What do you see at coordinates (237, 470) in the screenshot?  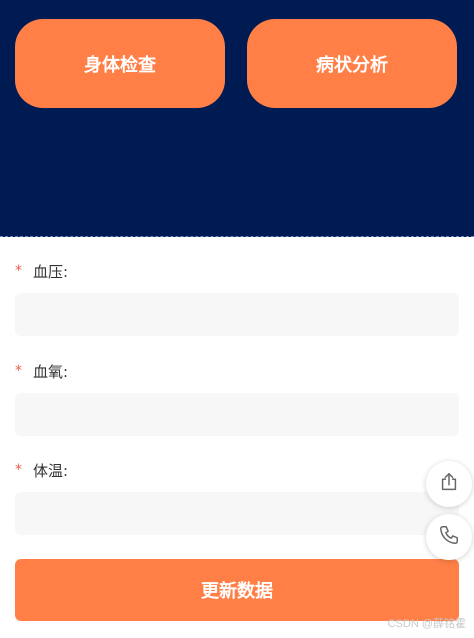 I see `body-temperature-label-row: * 体温:` at bounding box center [237, 470].